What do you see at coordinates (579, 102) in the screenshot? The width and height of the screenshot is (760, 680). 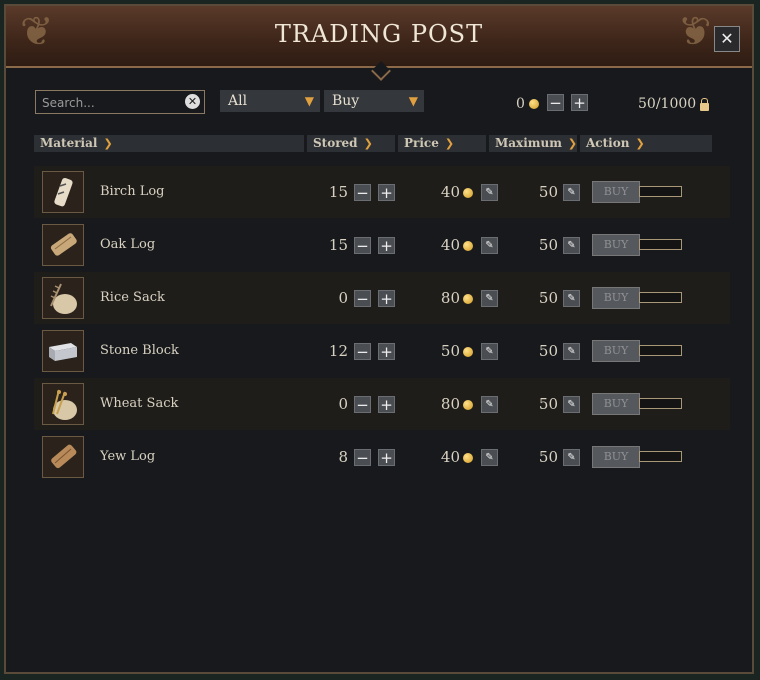 I see `gold-increase-button: +` at bounding box center [579, 102].